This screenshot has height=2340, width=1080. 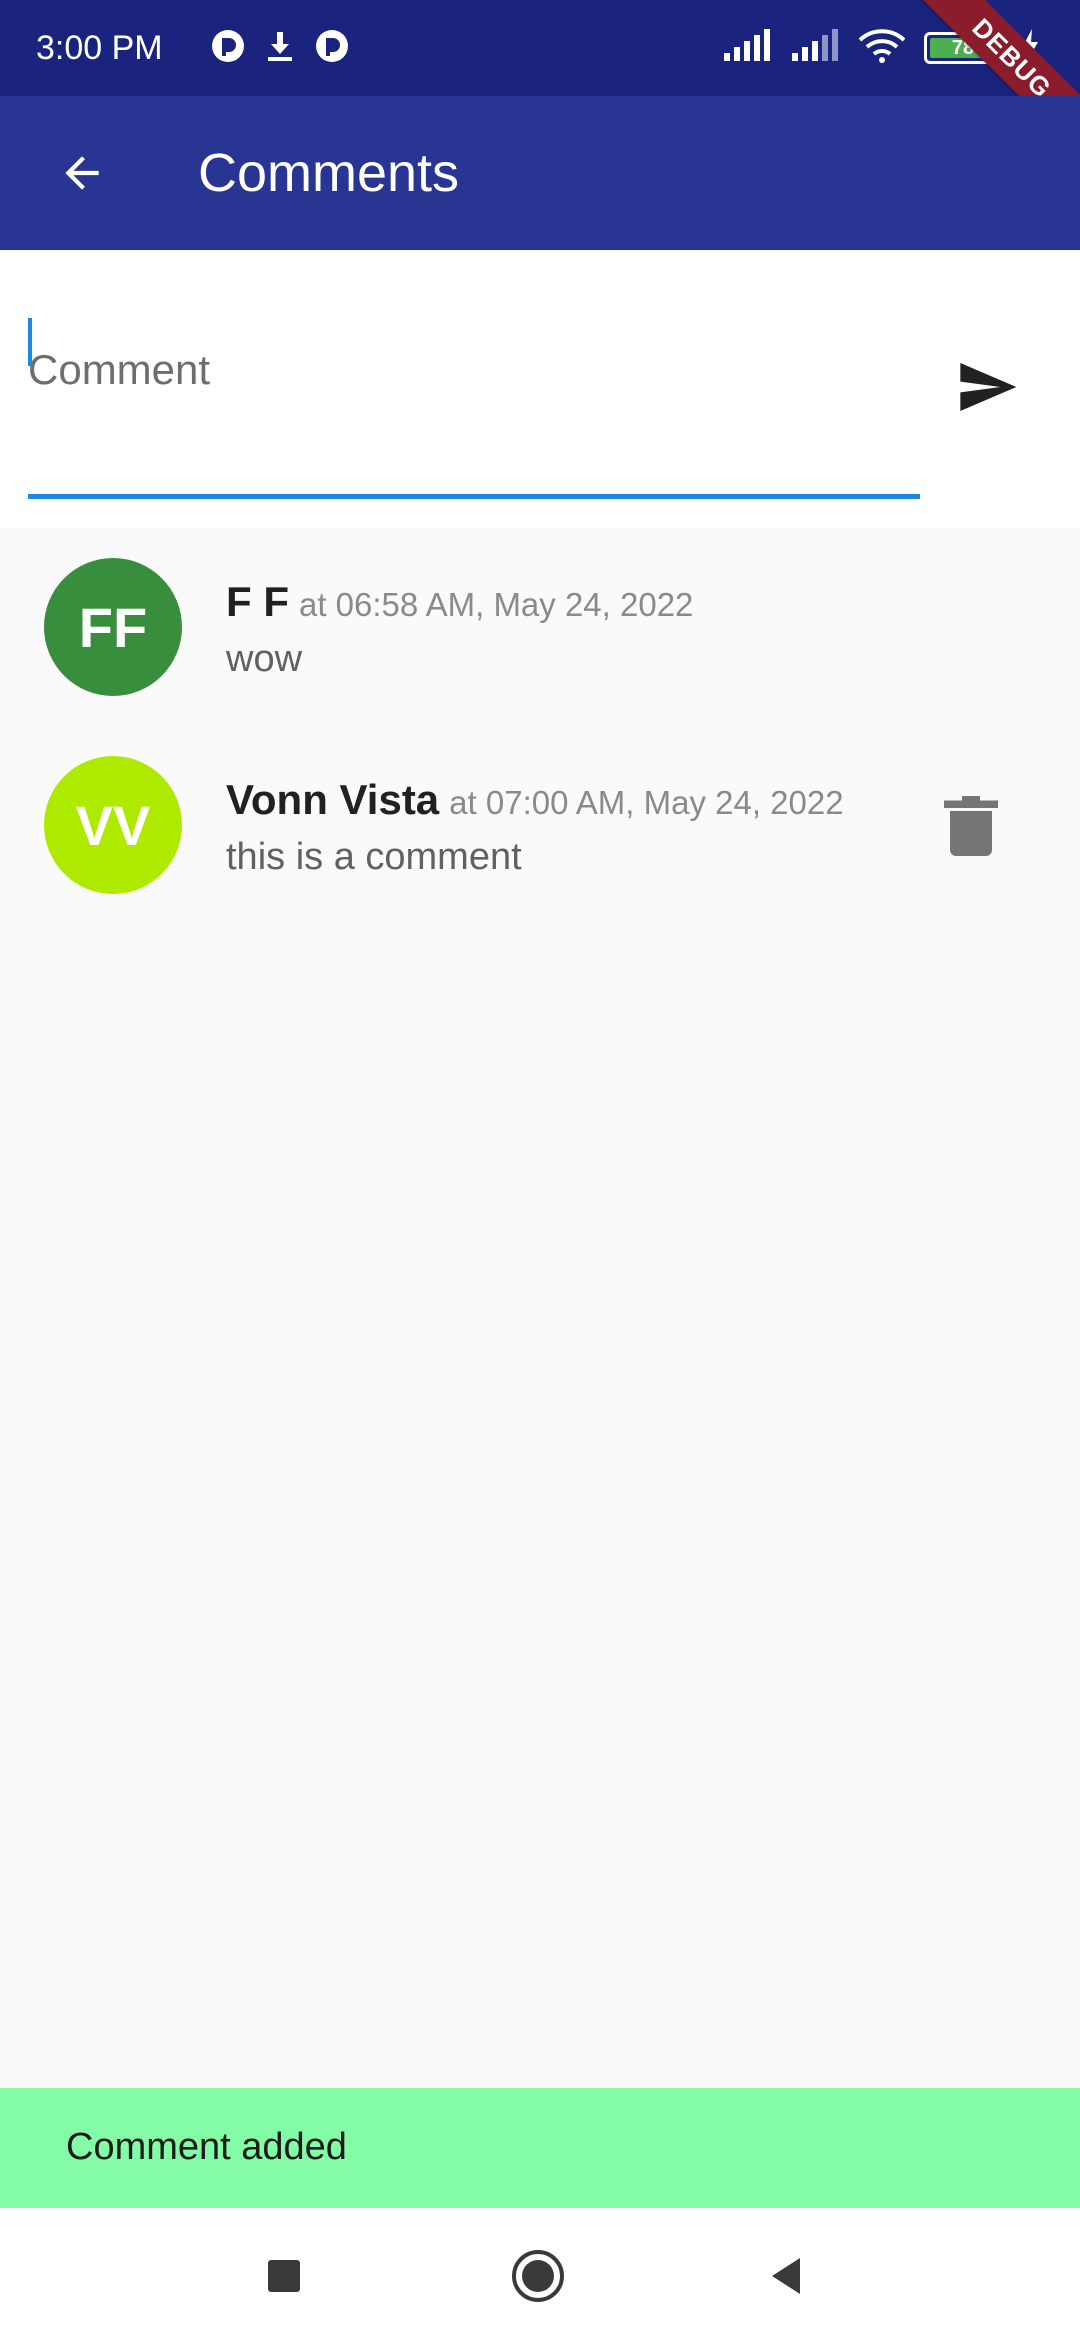 I want to click on snackbar: Comment added, so click(x=540, y=2148).